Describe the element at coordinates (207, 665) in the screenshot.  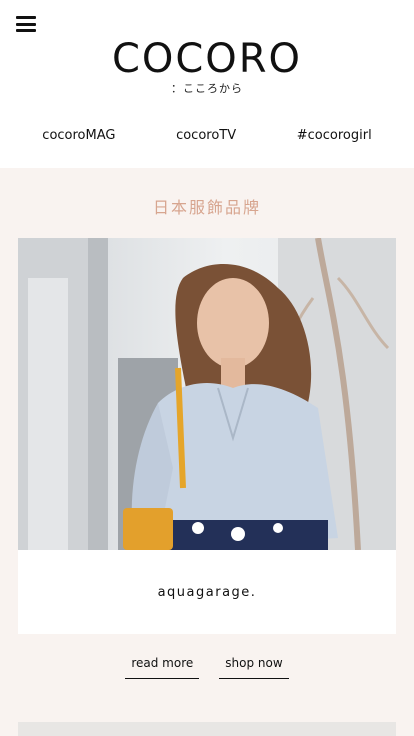
I see `card-links: read more shop now` at that location.